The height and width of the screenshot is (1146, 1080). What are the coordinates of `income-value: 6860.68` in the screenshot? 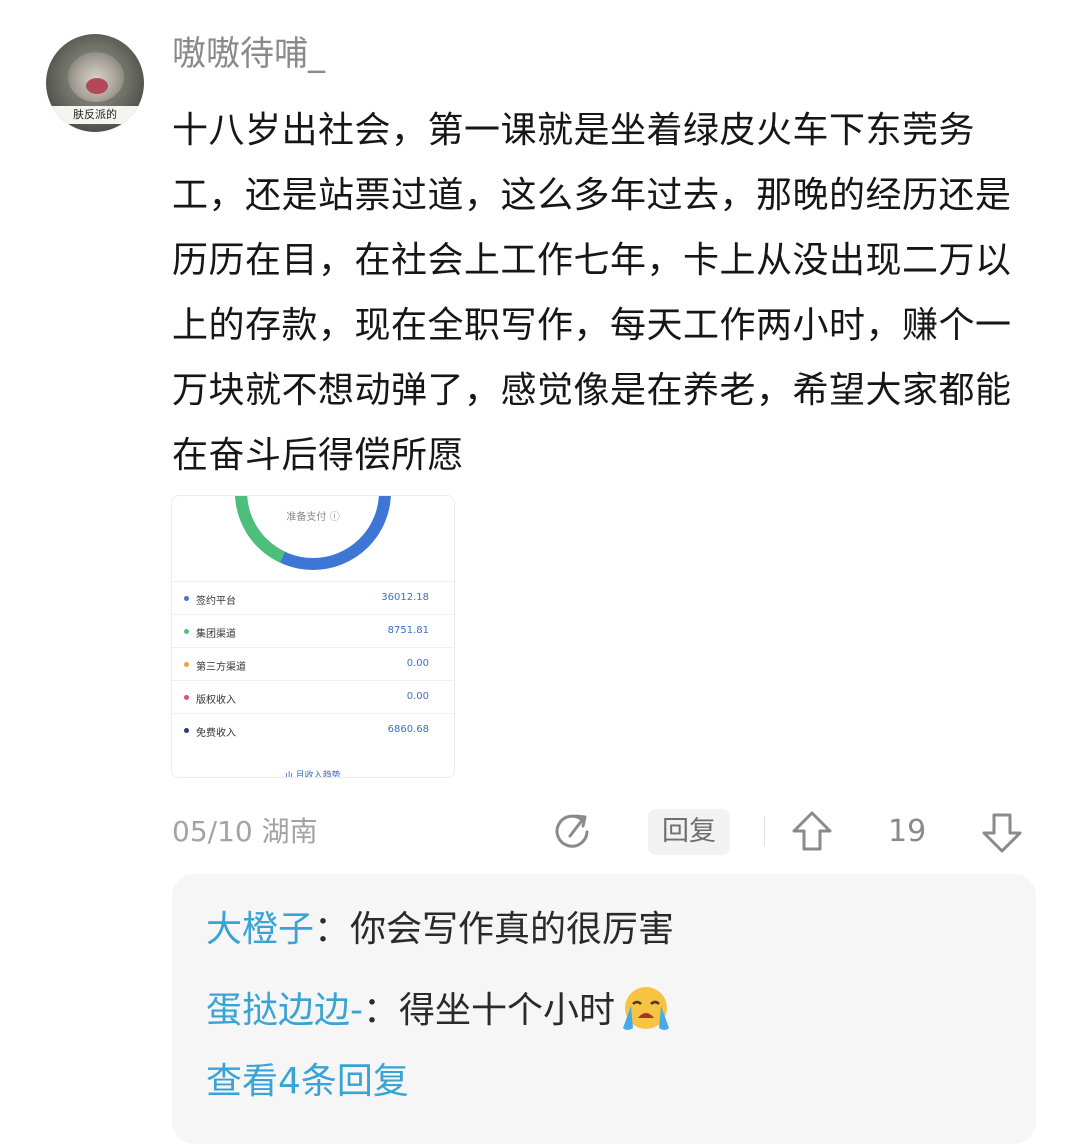 It's located at (408, 729).